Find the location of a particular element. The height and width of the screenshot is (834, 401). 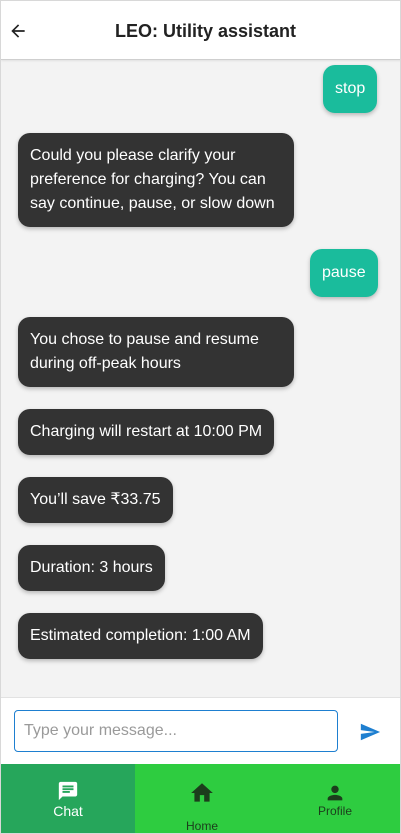

page-title: LEO: Utility assistant is located at coordinates (205, 31).